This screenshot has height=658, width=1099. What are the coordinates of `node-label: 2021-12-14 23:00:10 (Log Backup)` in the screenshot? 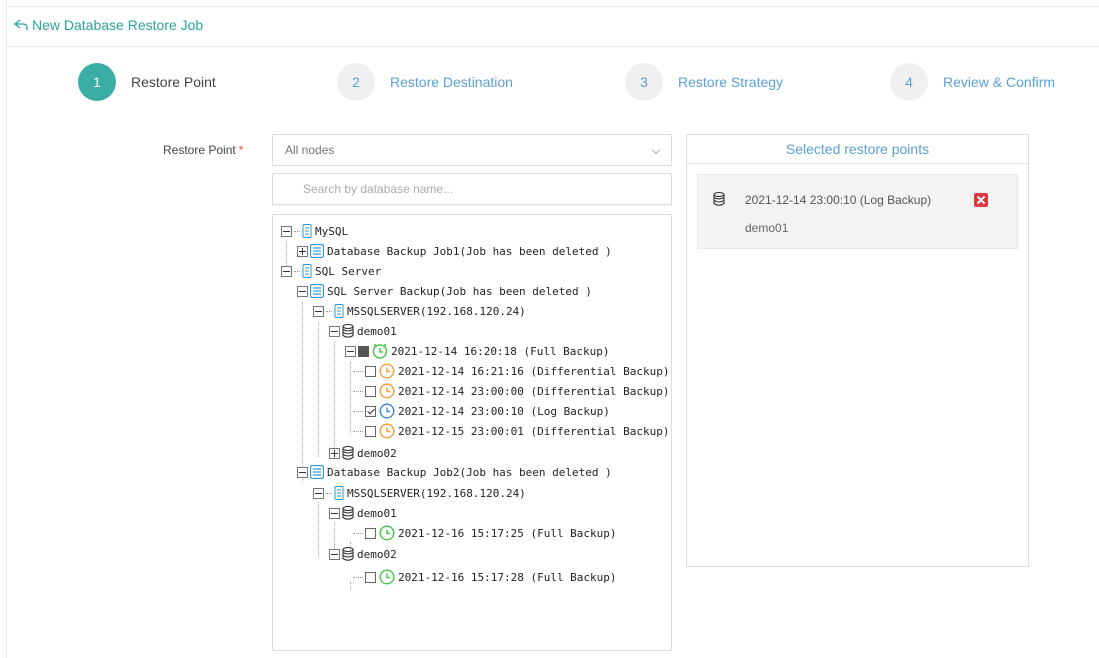 It's located at (504, 411).